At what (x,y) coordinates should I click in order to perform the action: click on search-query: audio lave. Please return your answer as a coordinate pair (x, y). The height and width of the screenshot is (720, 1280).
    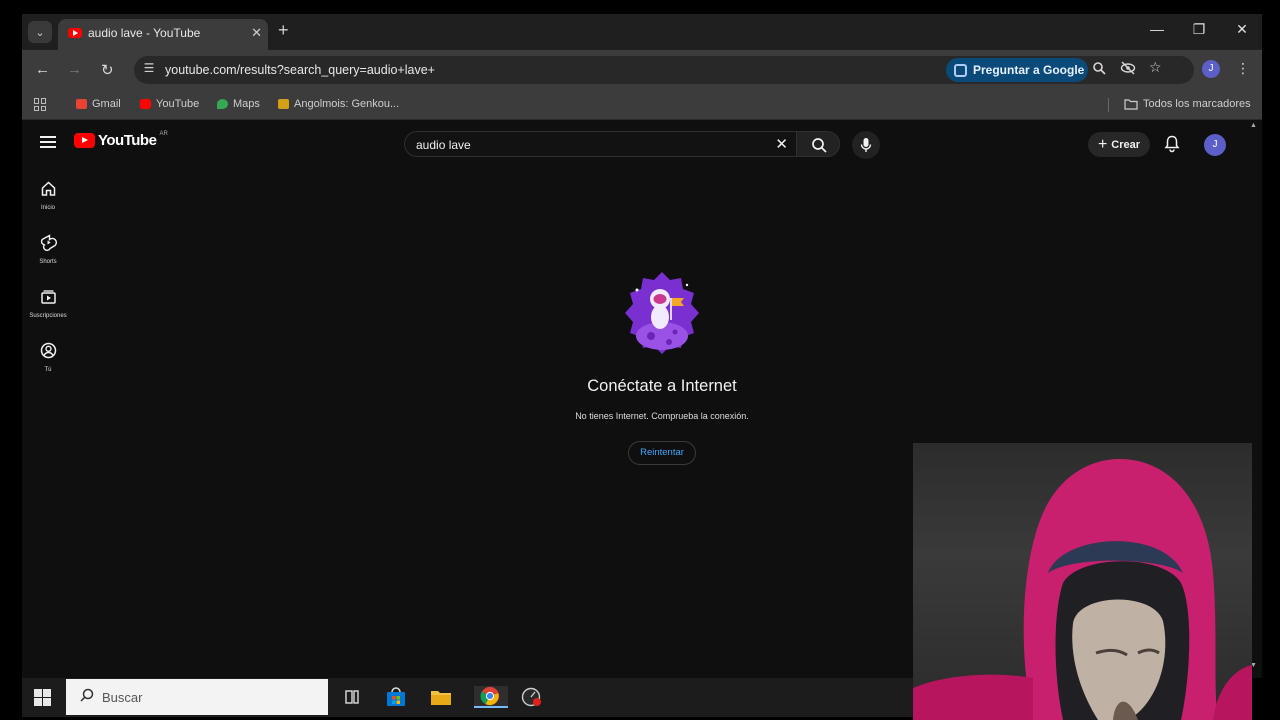
    Looking at the image, I should click on (443, 145).